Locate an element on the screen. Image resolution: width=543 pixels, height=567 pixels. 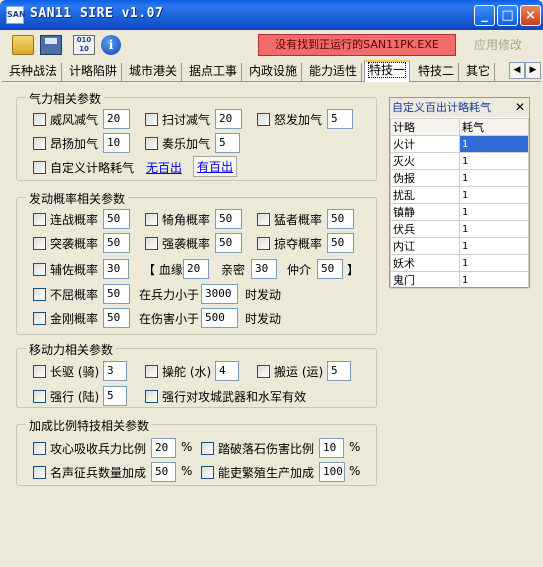
weifeng-label: 威风减气 is located at coordinates (74, 120).